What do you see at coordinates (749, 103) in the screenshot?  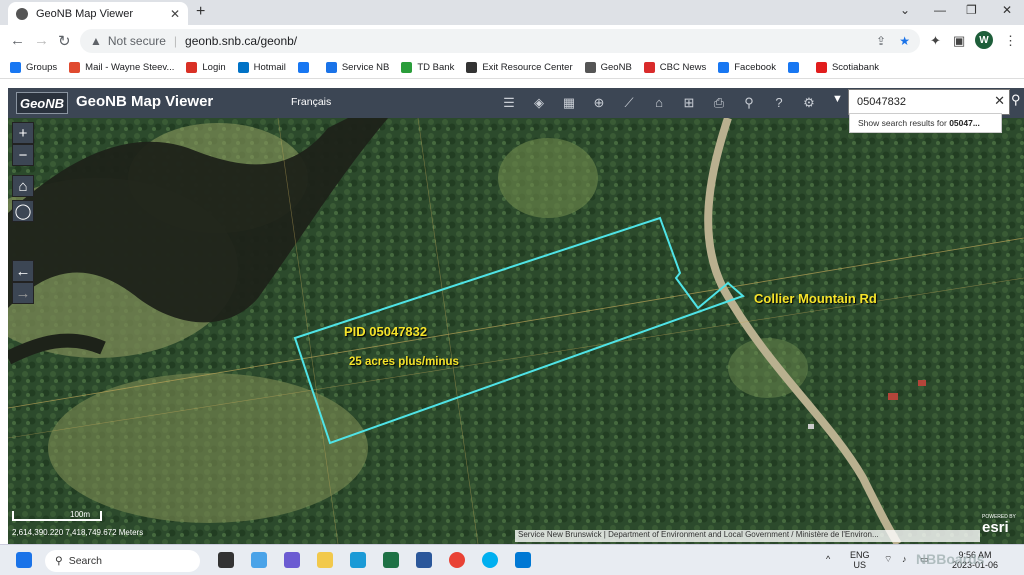 I see `share-map-icon: ⚲` at bounding box center [749, 103].